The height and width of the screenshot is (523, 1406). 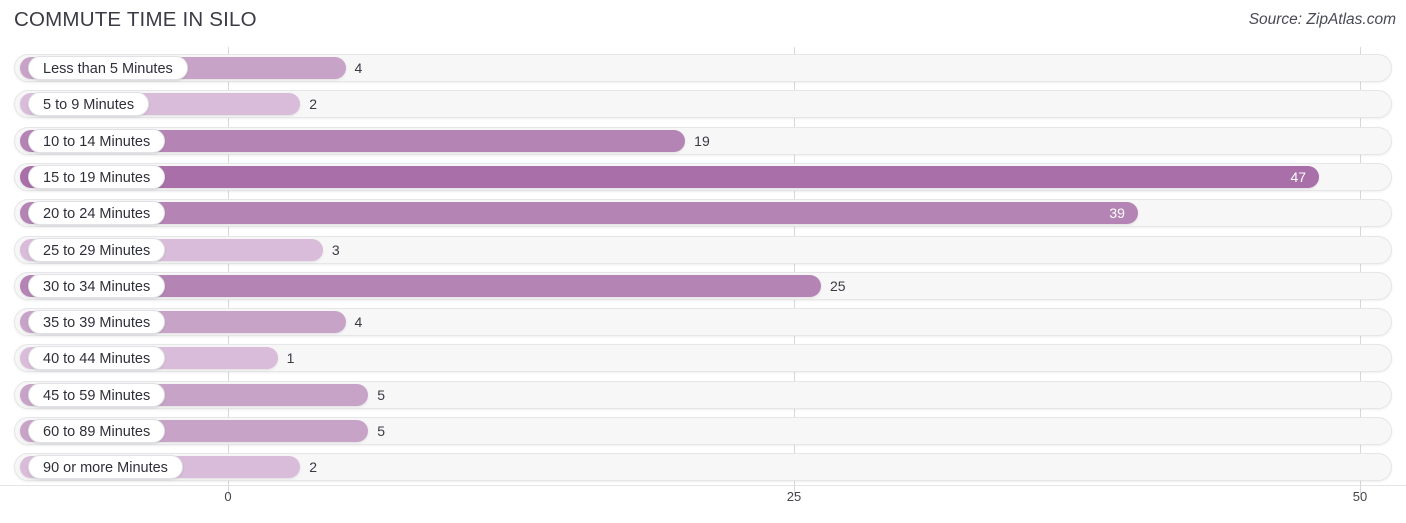 I want to click on bar-row: 2 5 to 9 Minutes, so click(x=703, y=104).